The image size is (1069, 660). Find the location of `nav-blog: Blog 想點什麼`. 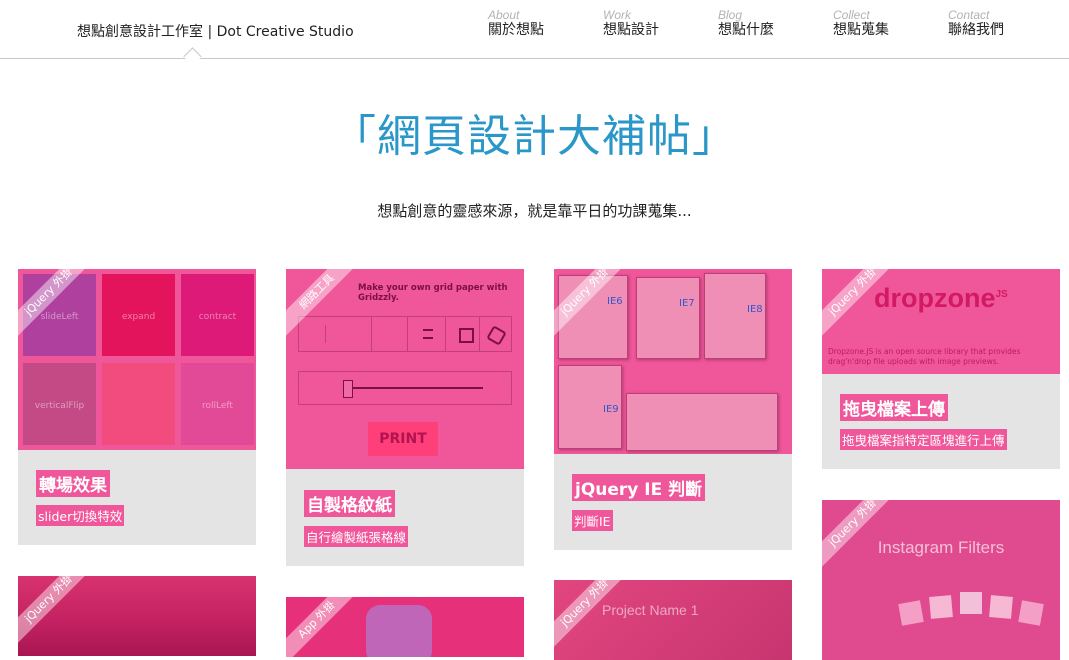

nav-blog: Blog 想點什麼 is located at coordinates (763, 23).